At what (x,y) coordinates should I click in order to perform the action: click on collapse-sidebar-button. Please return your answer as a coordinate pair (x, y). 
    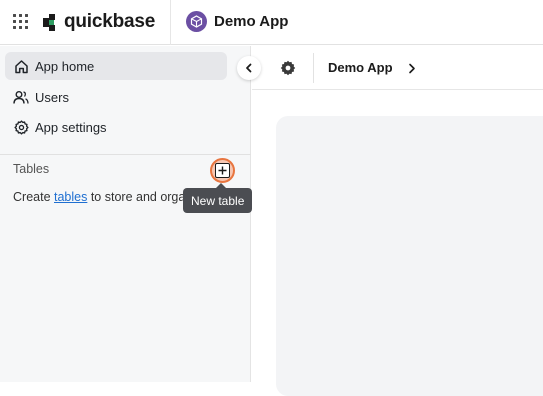
    Looking at the image, I should click on (249, 68).